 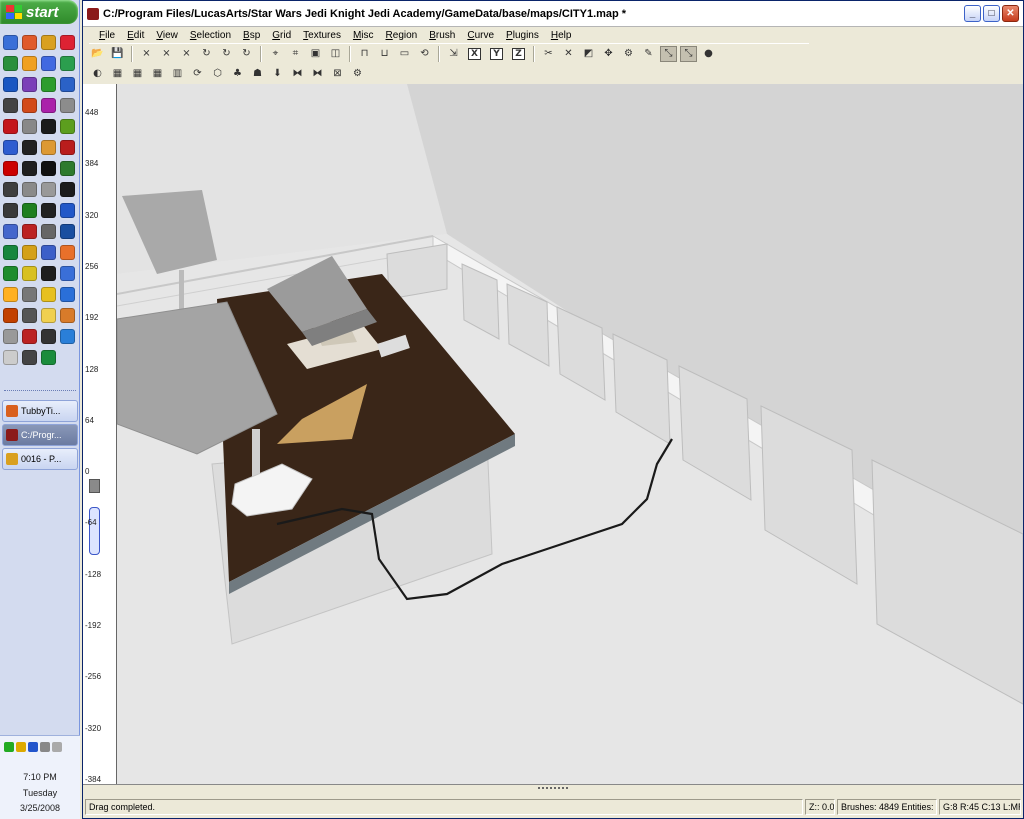 What do you see at coordinates (335, 54) in the screenshot?
I see `select-inside-icon: ◫` at bounding box center [335, 54].